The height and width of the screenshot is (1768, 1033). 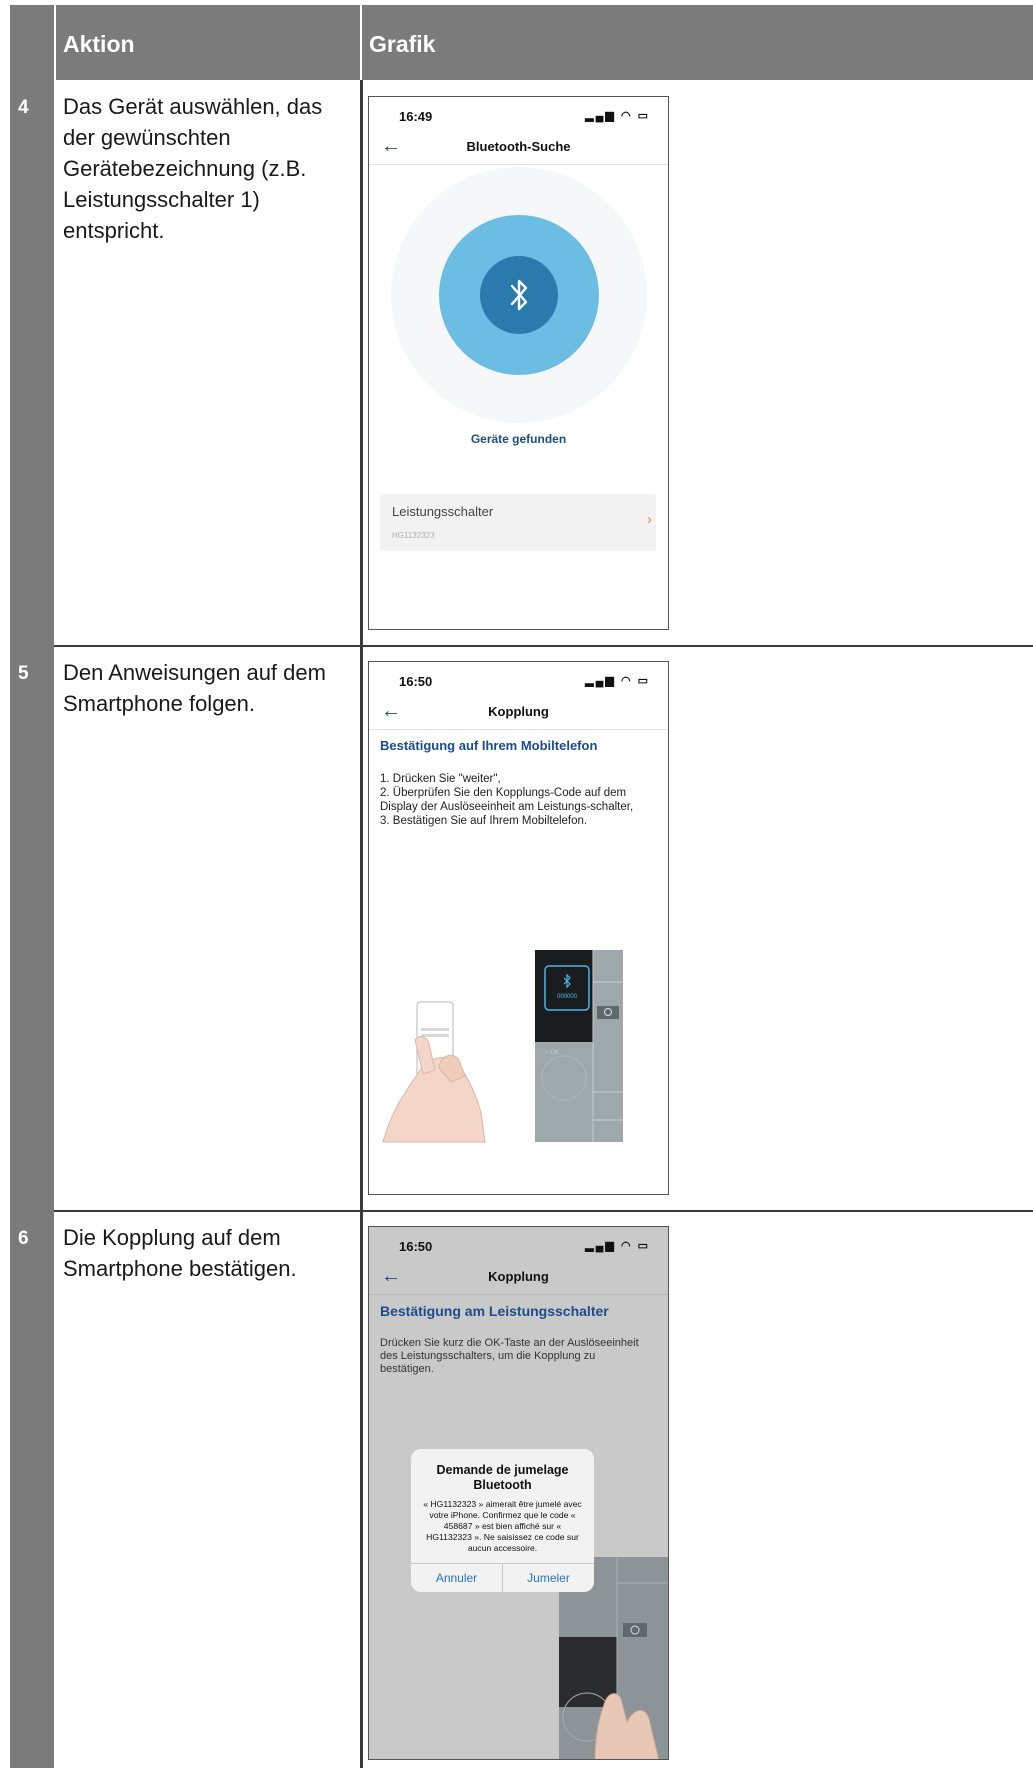 I want to click on nav-title: Bluetooth-Suche, so click(x=518, y=146).